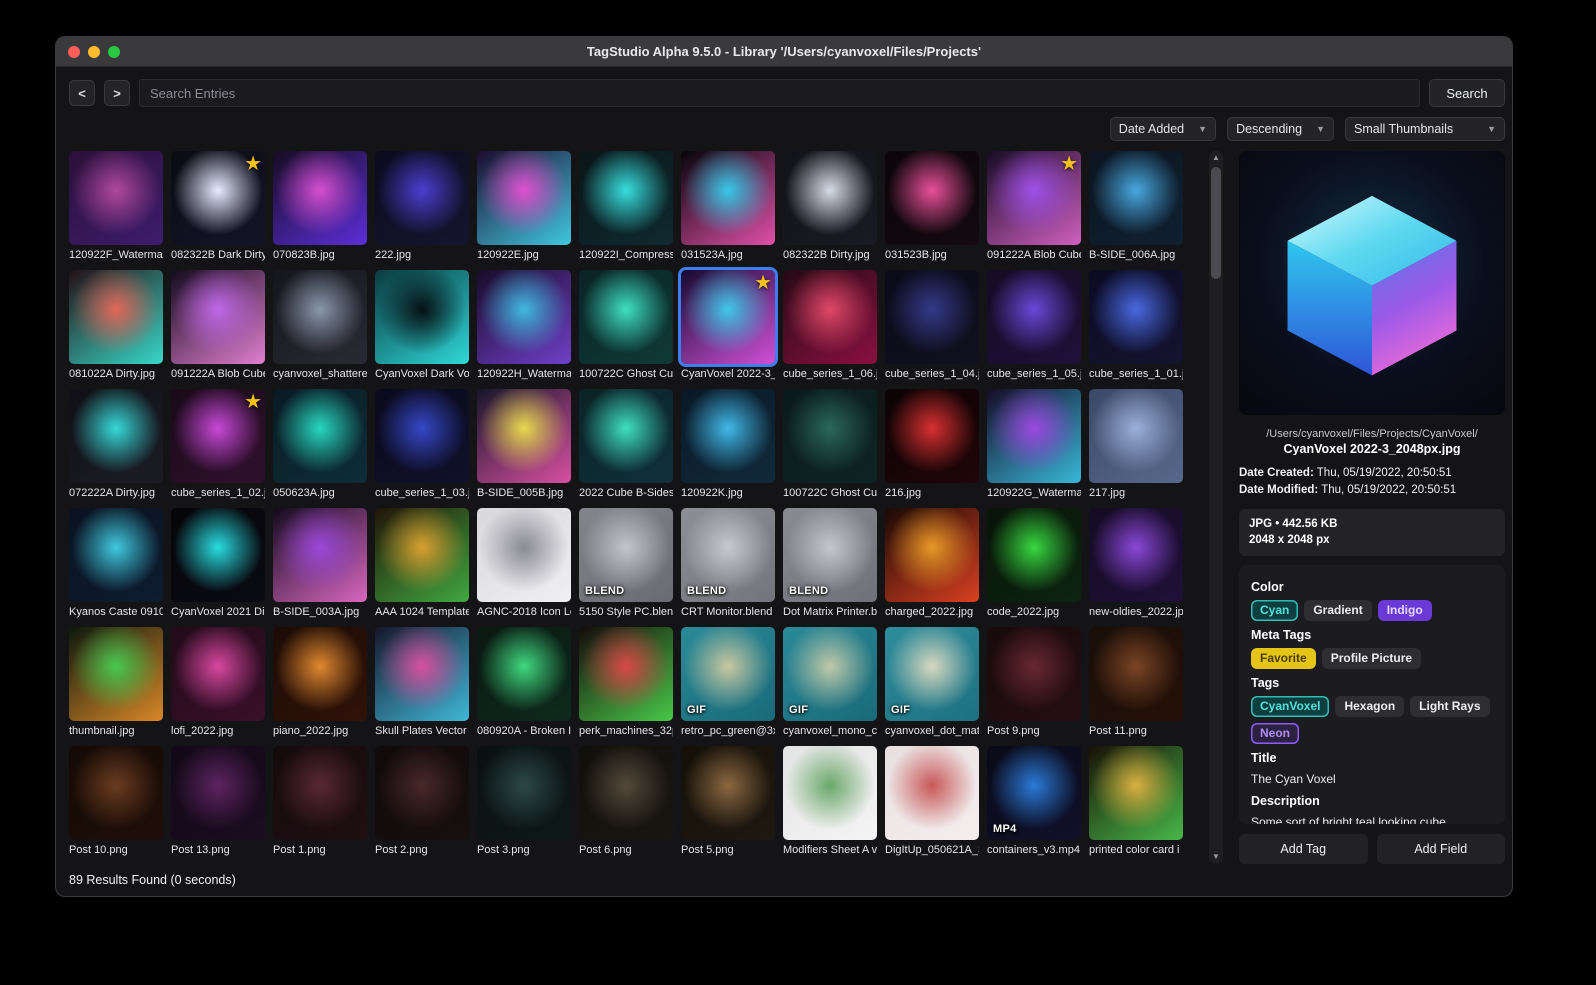 This screenshot has height=985, width=1596. What do you see at coordinates (1216, 158) in the screenshot?
I see `scroll-up-icon: ▲` at bounding box center [1216, 158].